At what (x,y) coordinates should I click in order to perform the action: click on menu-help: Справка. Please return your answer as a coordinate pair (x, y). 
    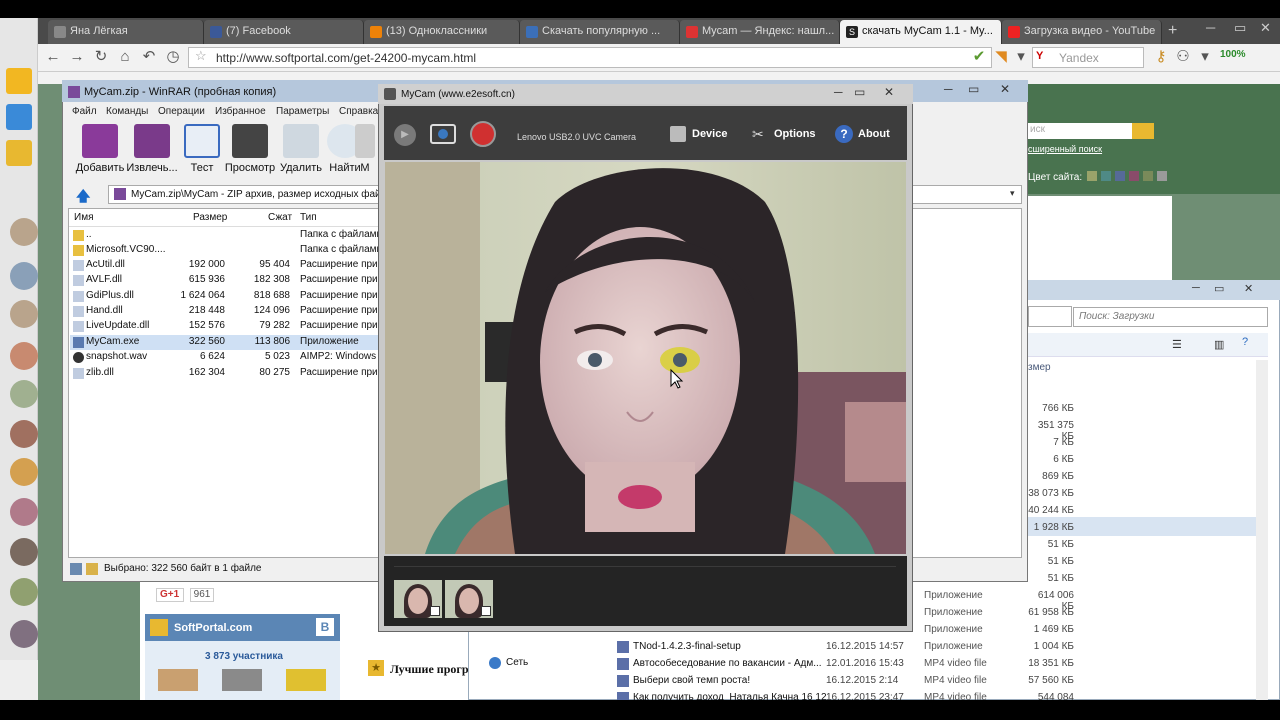
    Looking at the image, I should click on (358, 111).